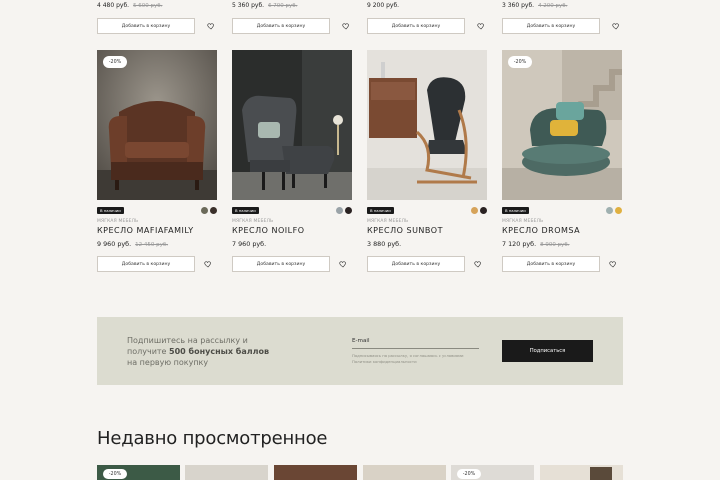 Image resolution: width=720 pixels, height=480 pixels. I want to click on old-price: 4 200 руб., so click(553, 6).